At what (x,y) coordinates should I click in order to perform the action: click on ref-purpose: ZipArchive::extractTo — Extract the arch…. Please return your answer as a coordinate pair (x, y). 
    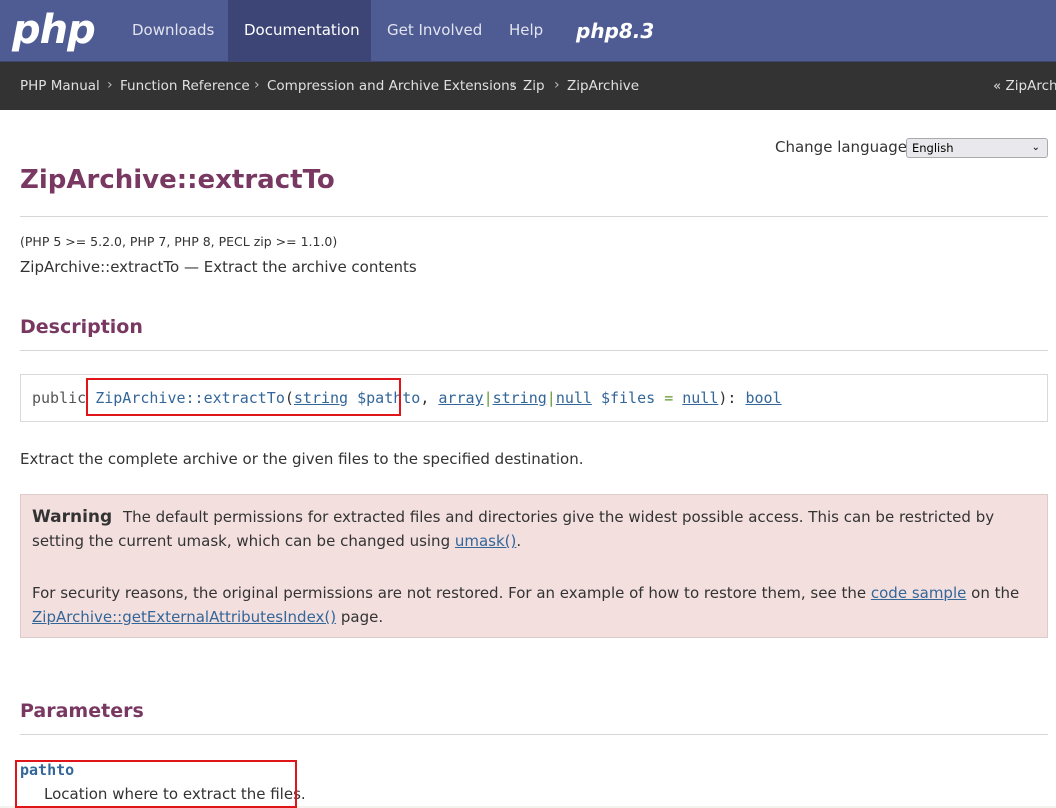
    Looking at the image, I should click on (218, 267).